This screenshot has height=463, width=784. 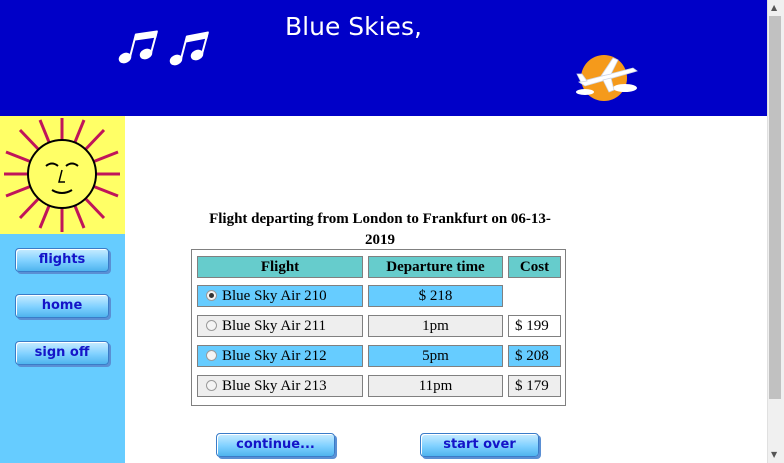 What do you see at coordinates (607, 78) in the screenshot?
I see `airplane-sun-icon` at bounding box center [607, 78].